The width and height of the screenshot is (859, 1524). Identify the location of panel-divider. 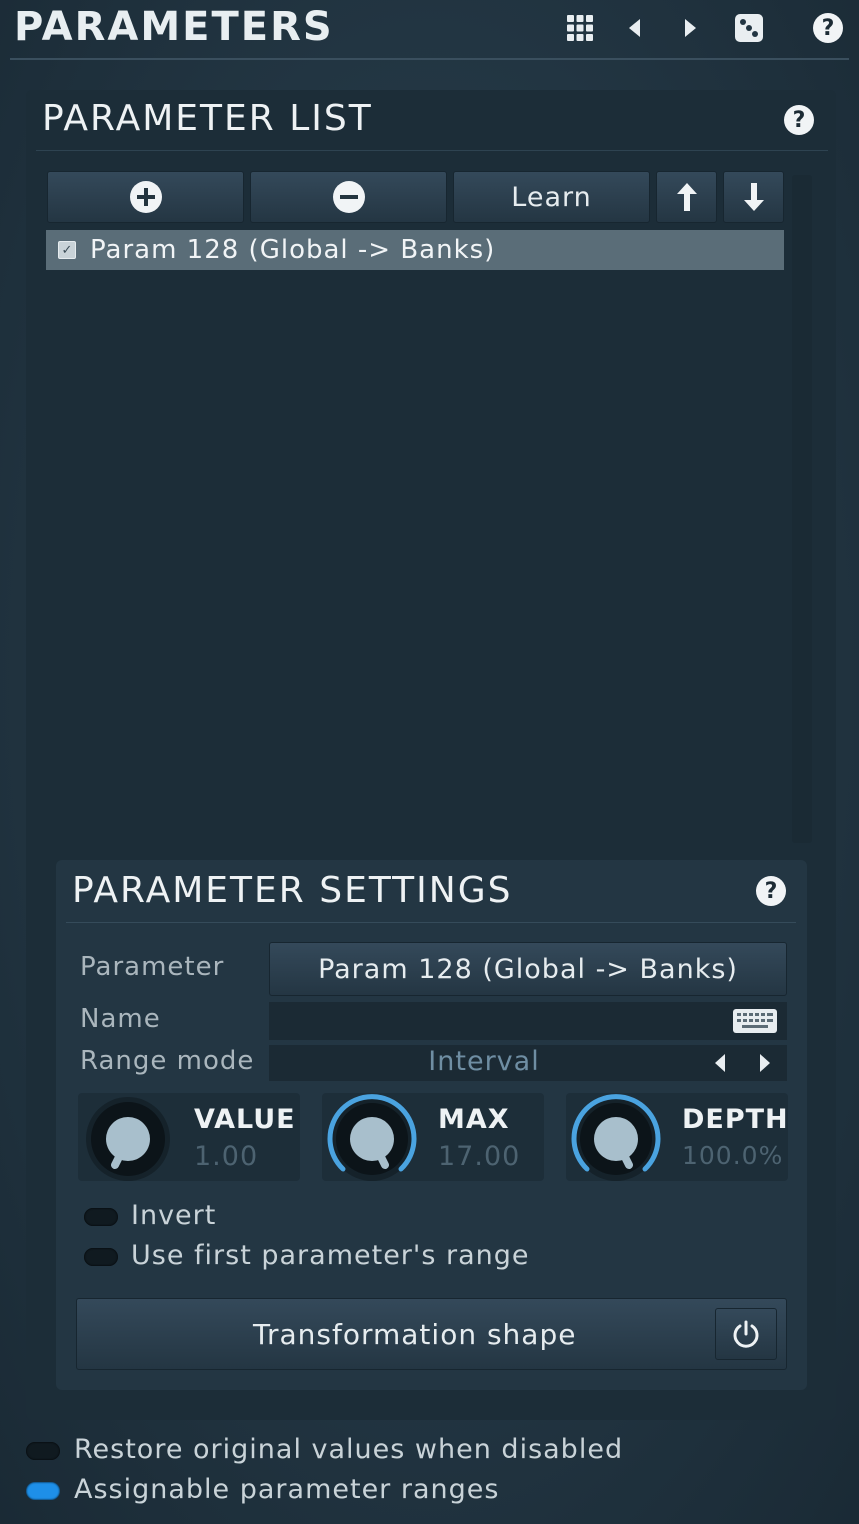
(432, 150).